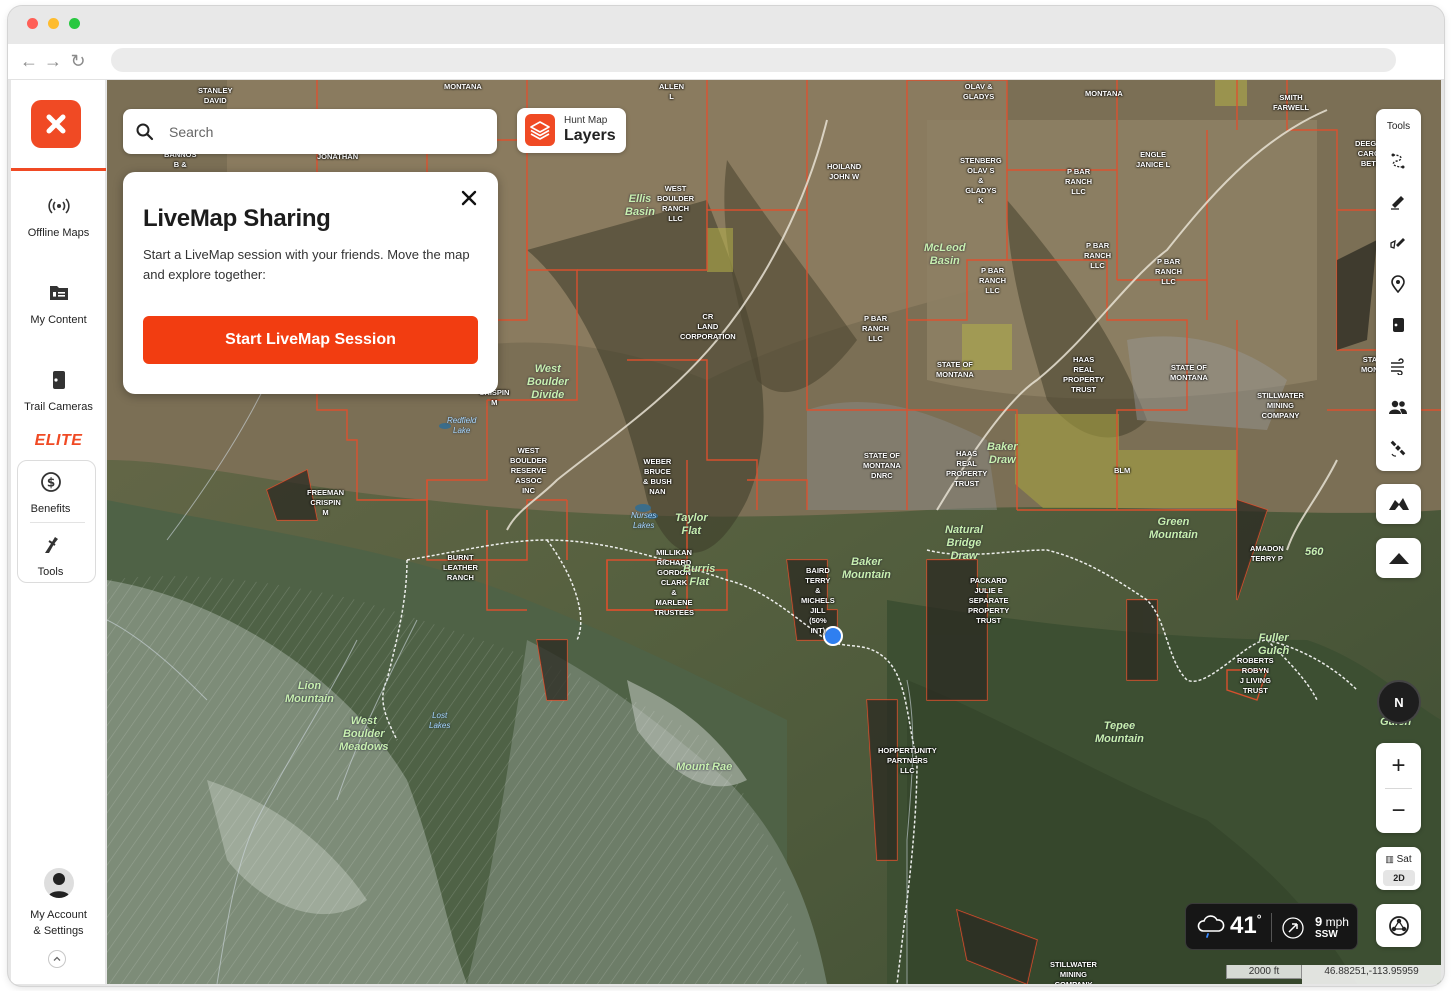 The height and width of the screenshot is (991, 1452). I want to click on basemap-label: ▥ Sat, so click(1398, 859).